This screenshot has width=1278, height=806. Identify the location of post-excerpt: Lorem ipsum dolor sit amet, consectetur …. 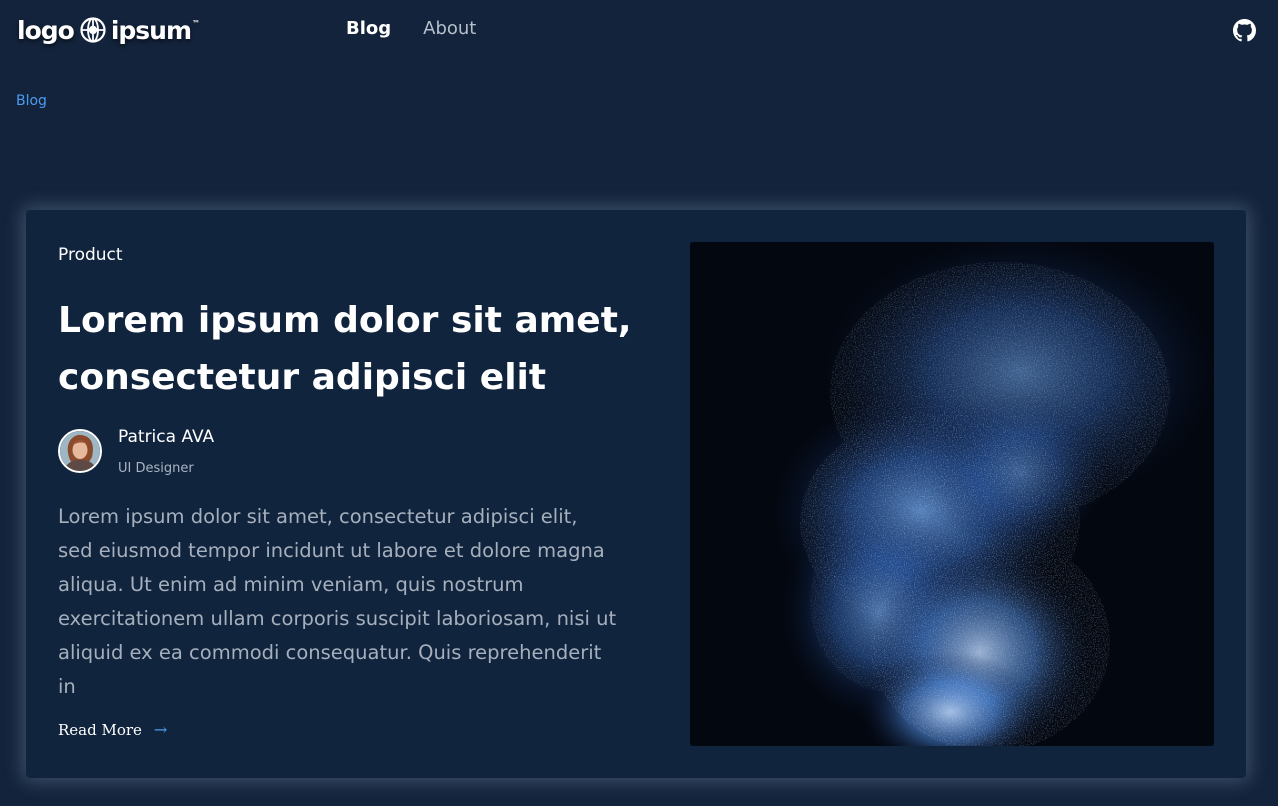
(337, 601).